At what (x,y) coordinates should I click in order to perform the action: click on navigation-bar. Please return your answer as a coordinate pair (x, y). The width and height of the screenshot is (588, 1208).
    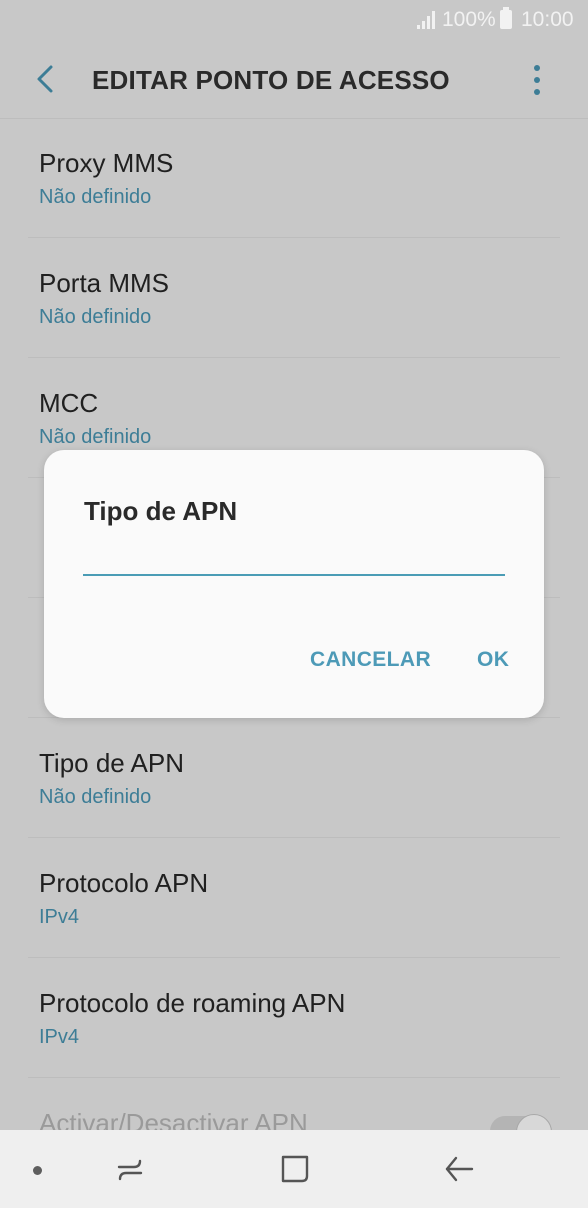
    Looking at the image, I should click on (294, 1169).